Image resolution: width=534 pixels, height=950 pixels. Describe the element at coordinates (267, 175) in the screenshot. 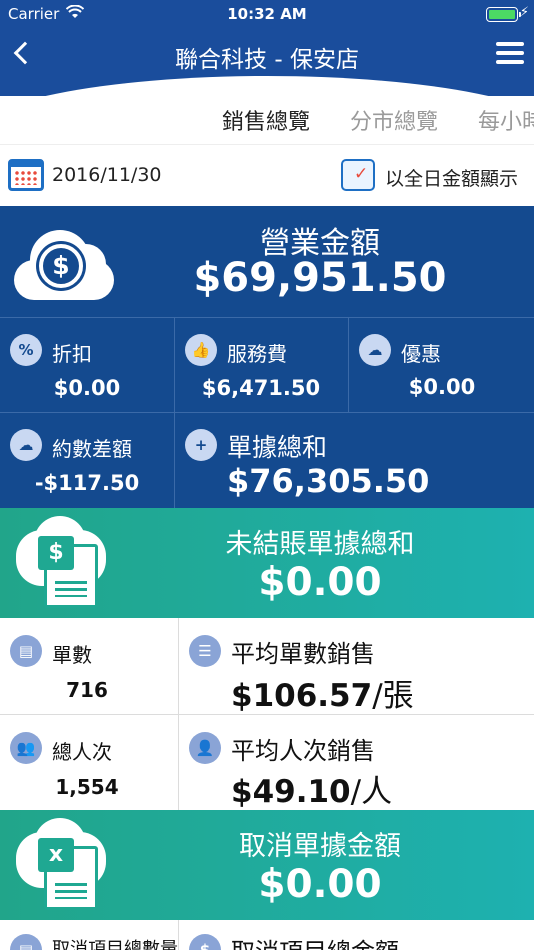

I see `date-row: 2016/11/30 以全日金額顯示` at that location.